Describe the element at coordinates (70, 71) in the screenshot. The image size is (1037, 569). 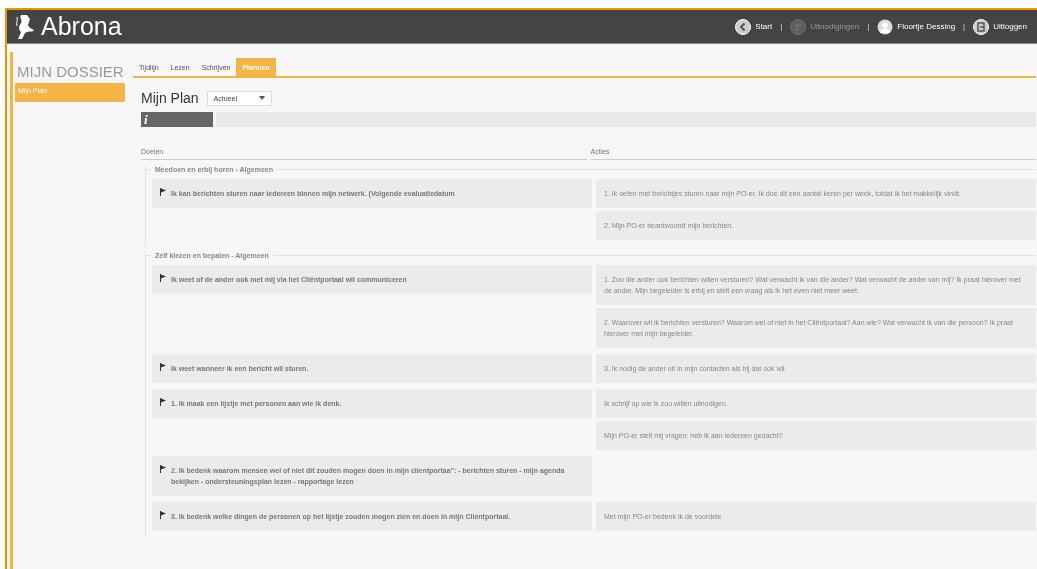
I see `sidebar-title: MIJN DOSSIER` at that location.